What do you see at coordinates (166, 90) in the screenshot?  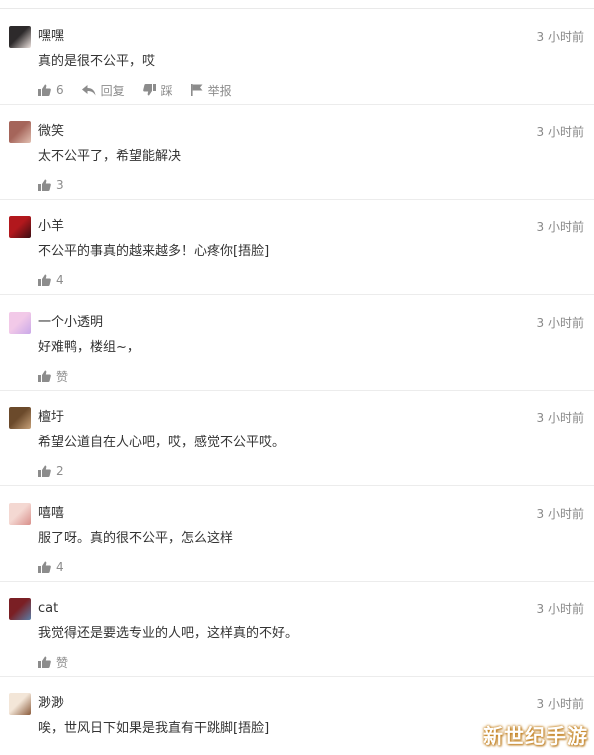 I see `dislike-label: 踩` at bounding box center [166, 90].